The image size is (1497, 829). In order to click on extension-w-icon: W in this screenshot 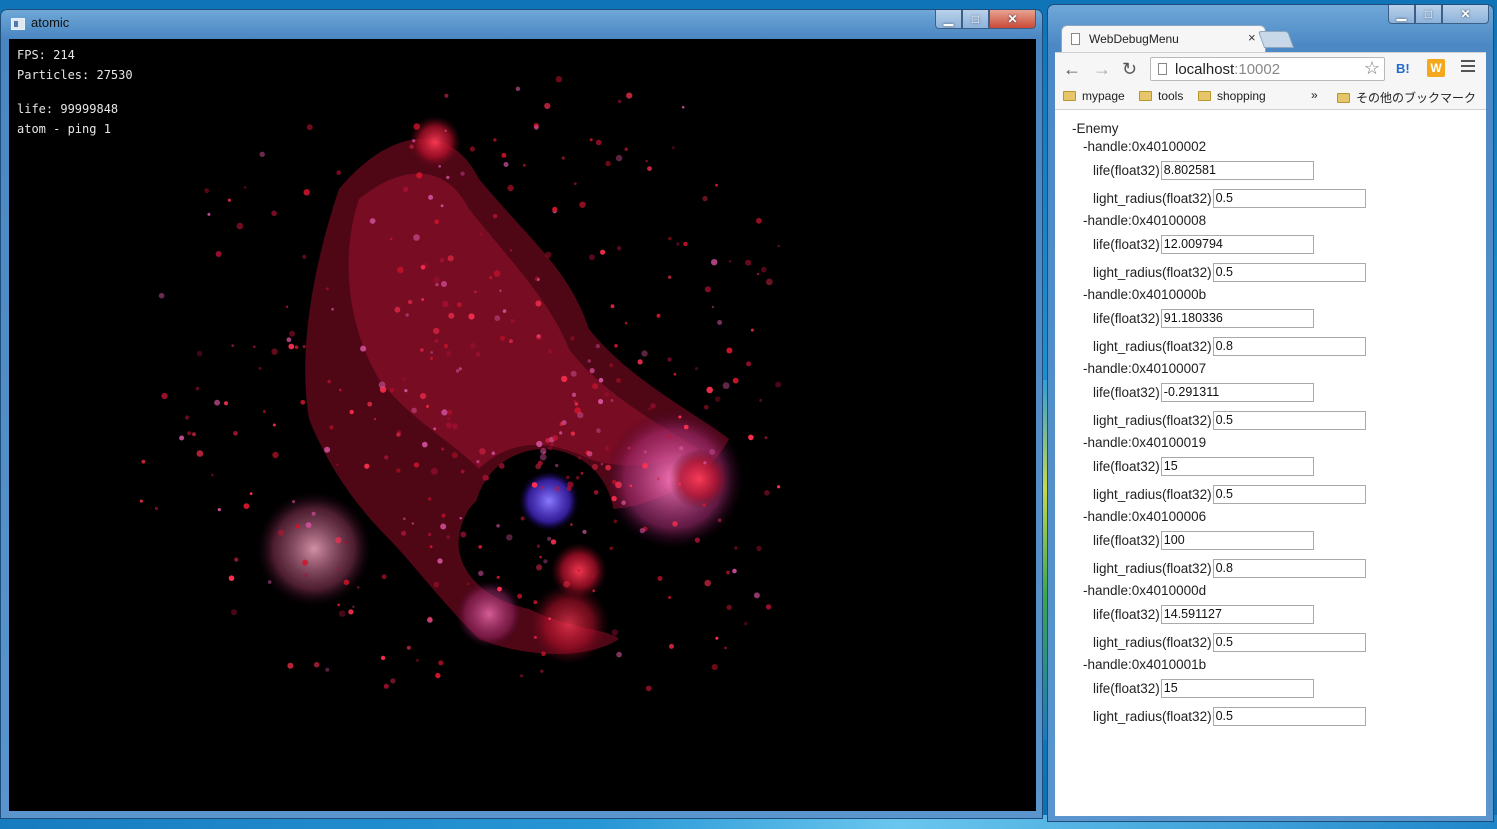, I will do `click(1436, 68)`.